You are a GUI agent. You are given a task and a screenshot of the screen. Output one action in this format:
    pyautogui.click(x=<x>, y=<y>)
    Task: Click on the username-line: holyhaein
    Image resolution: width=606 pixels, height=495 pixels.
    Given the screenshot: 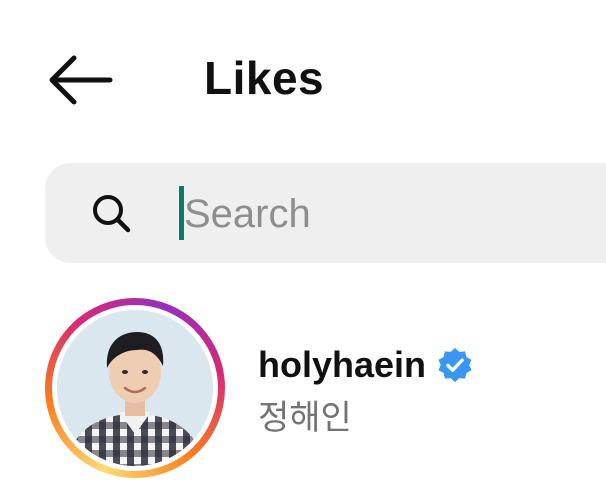 What is the action you would take?
    pyautogui.click(x=366, y=365)
    